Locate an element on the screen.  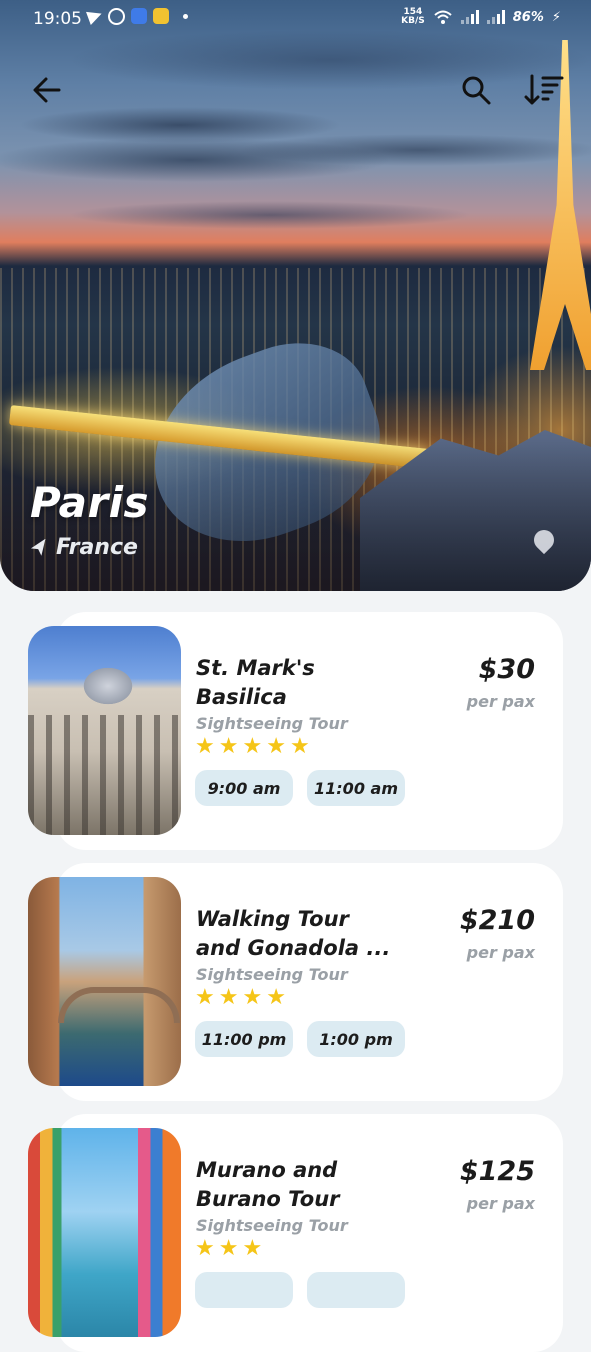
status-time: 19:05 is located at coordinates (57, 19).